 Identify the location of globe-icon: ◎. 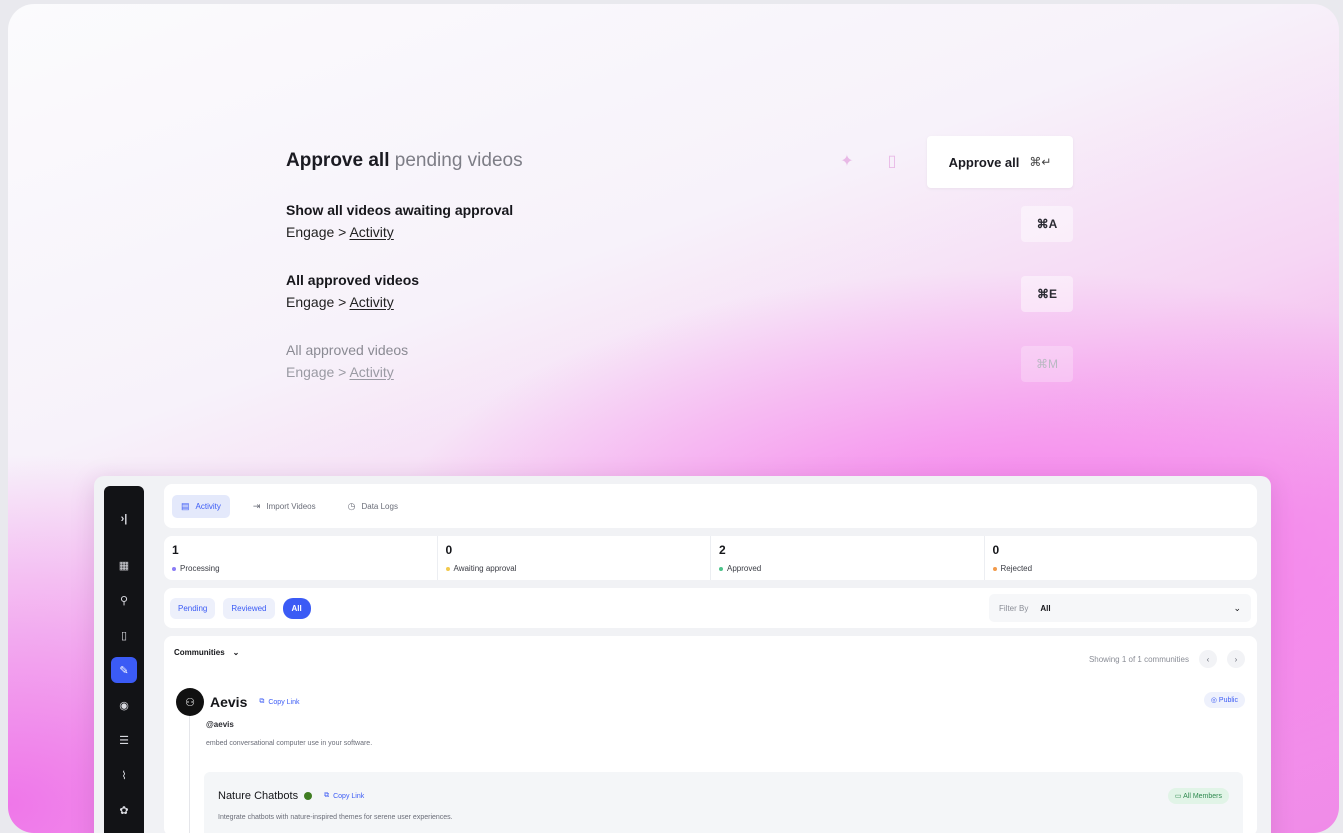
(1213, 700).